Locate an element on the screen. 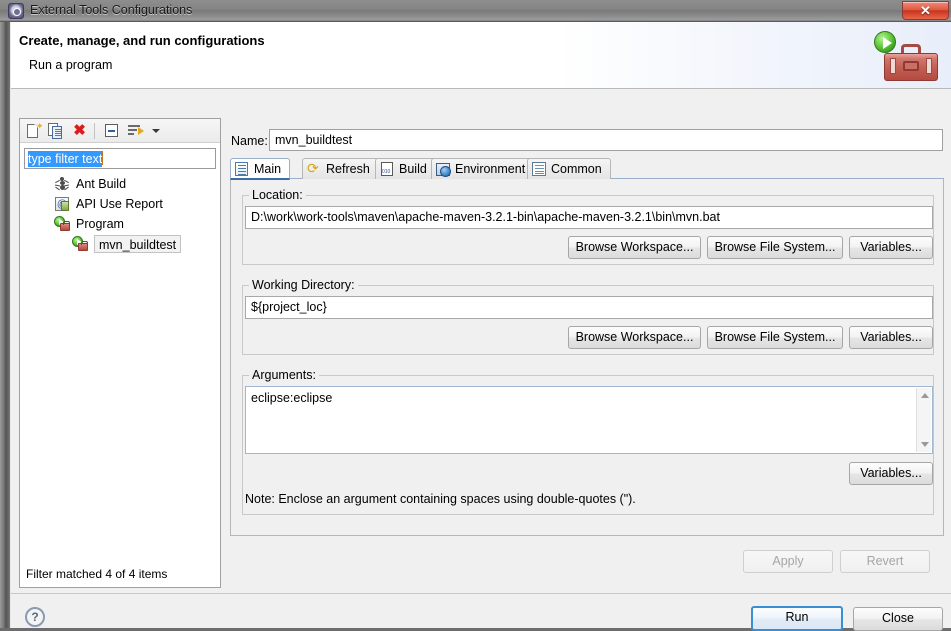 This screenshot has height=631, width=951. tab-build: Build is located at coordinates (405, 168).